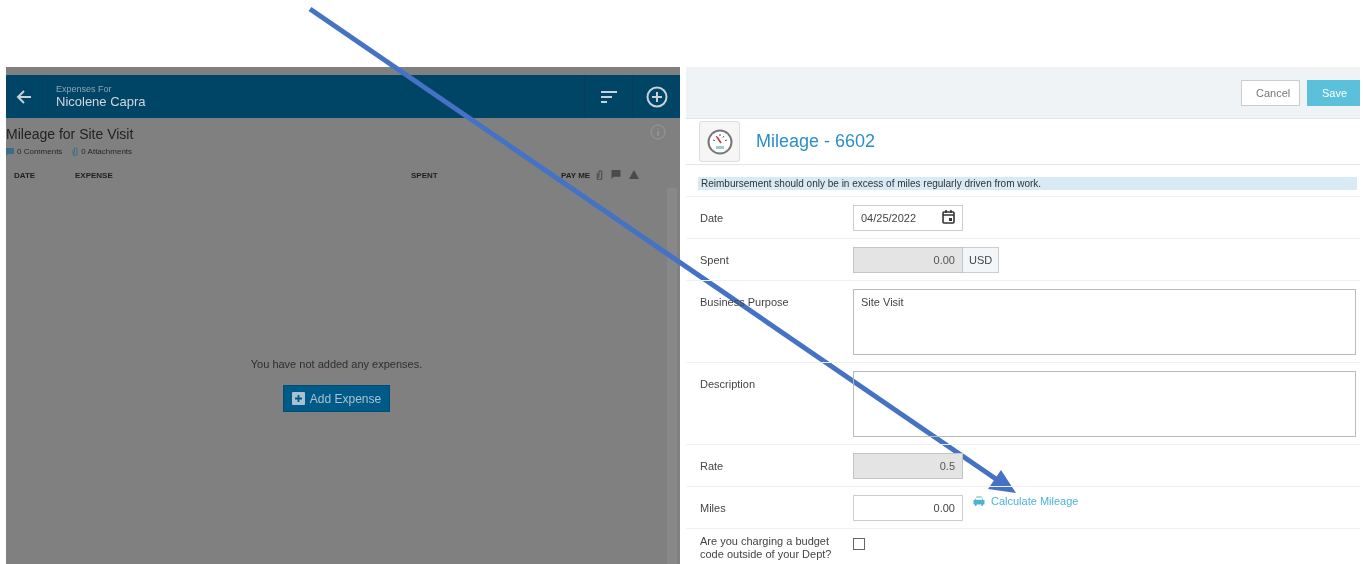 The image size is (1363, 564). I want to click on comments-count: 0 Comments, so click(40, 151).